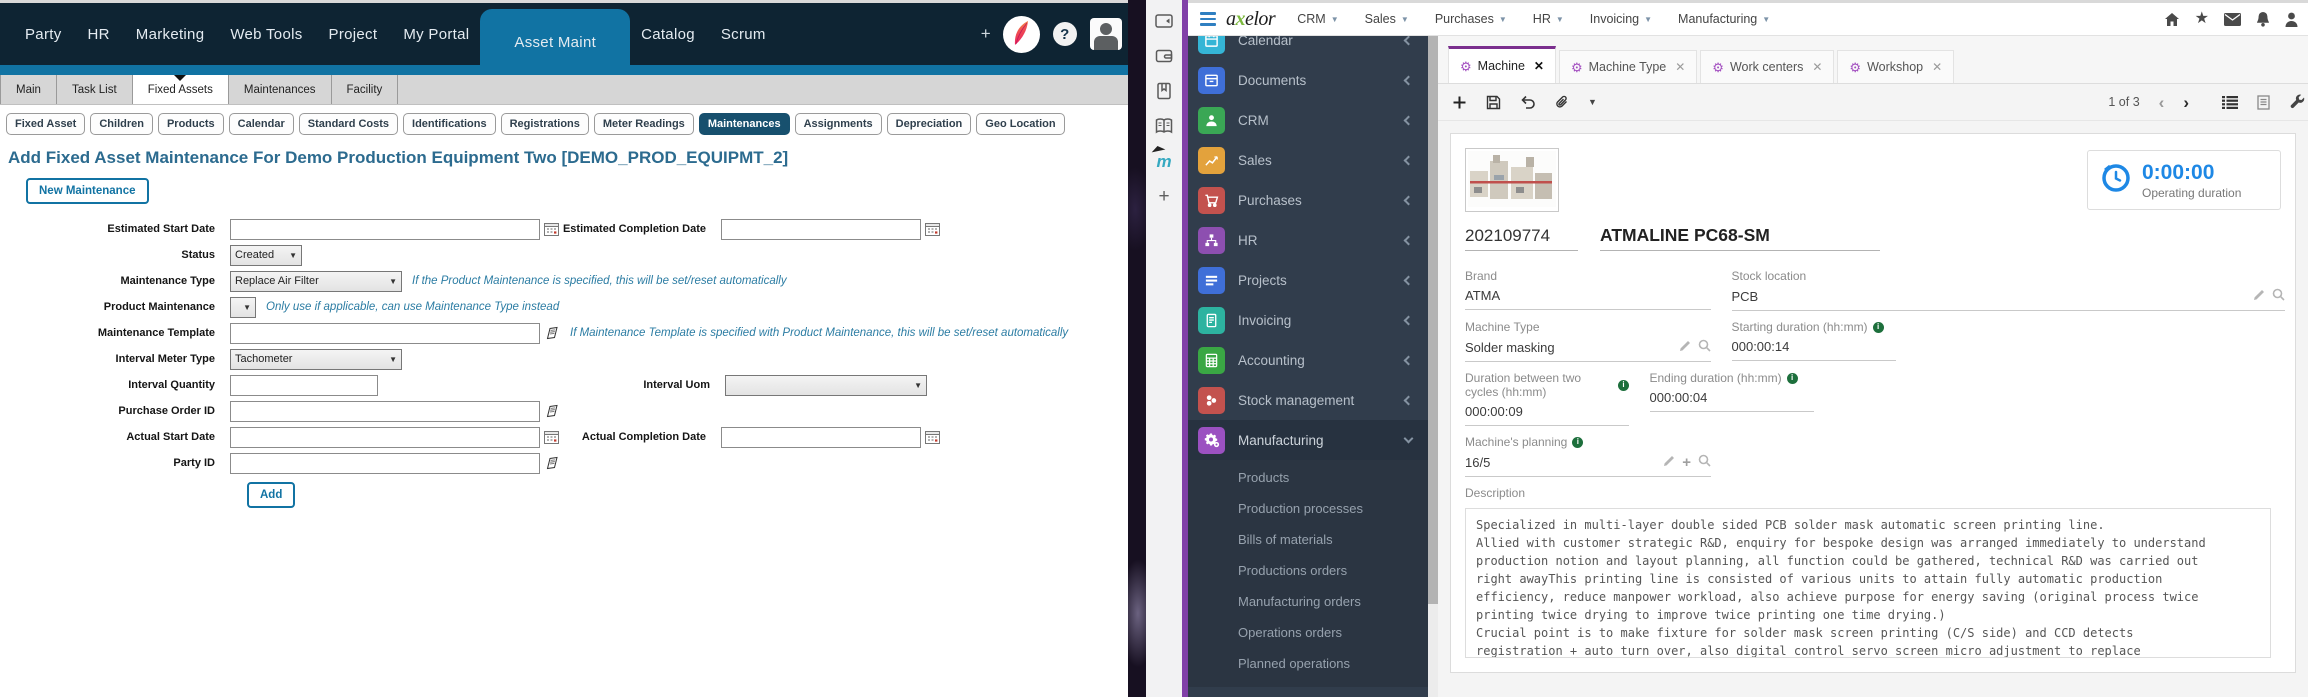  I want to click on submenu-manufacturing-orders: Manufacturing orders, so click(1308, 601).